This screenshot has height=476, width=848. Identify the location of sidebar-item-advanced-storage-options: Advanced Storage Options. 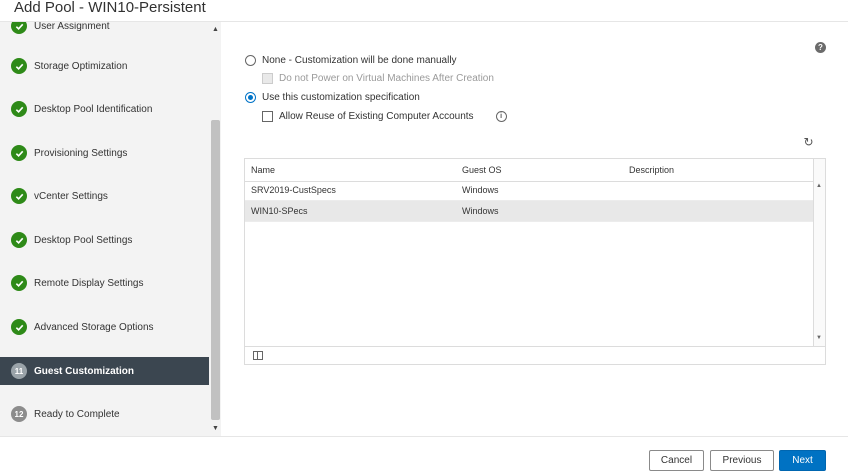
(104, 327).